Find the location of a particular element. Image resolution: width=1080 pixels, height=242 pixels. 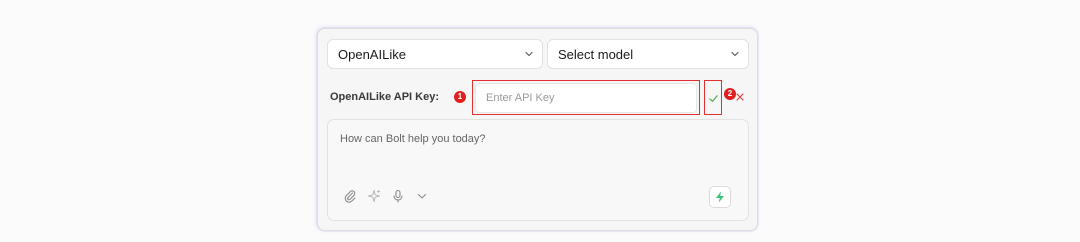

annotation-badge-1: 1 is located at coordinates (460, 97).